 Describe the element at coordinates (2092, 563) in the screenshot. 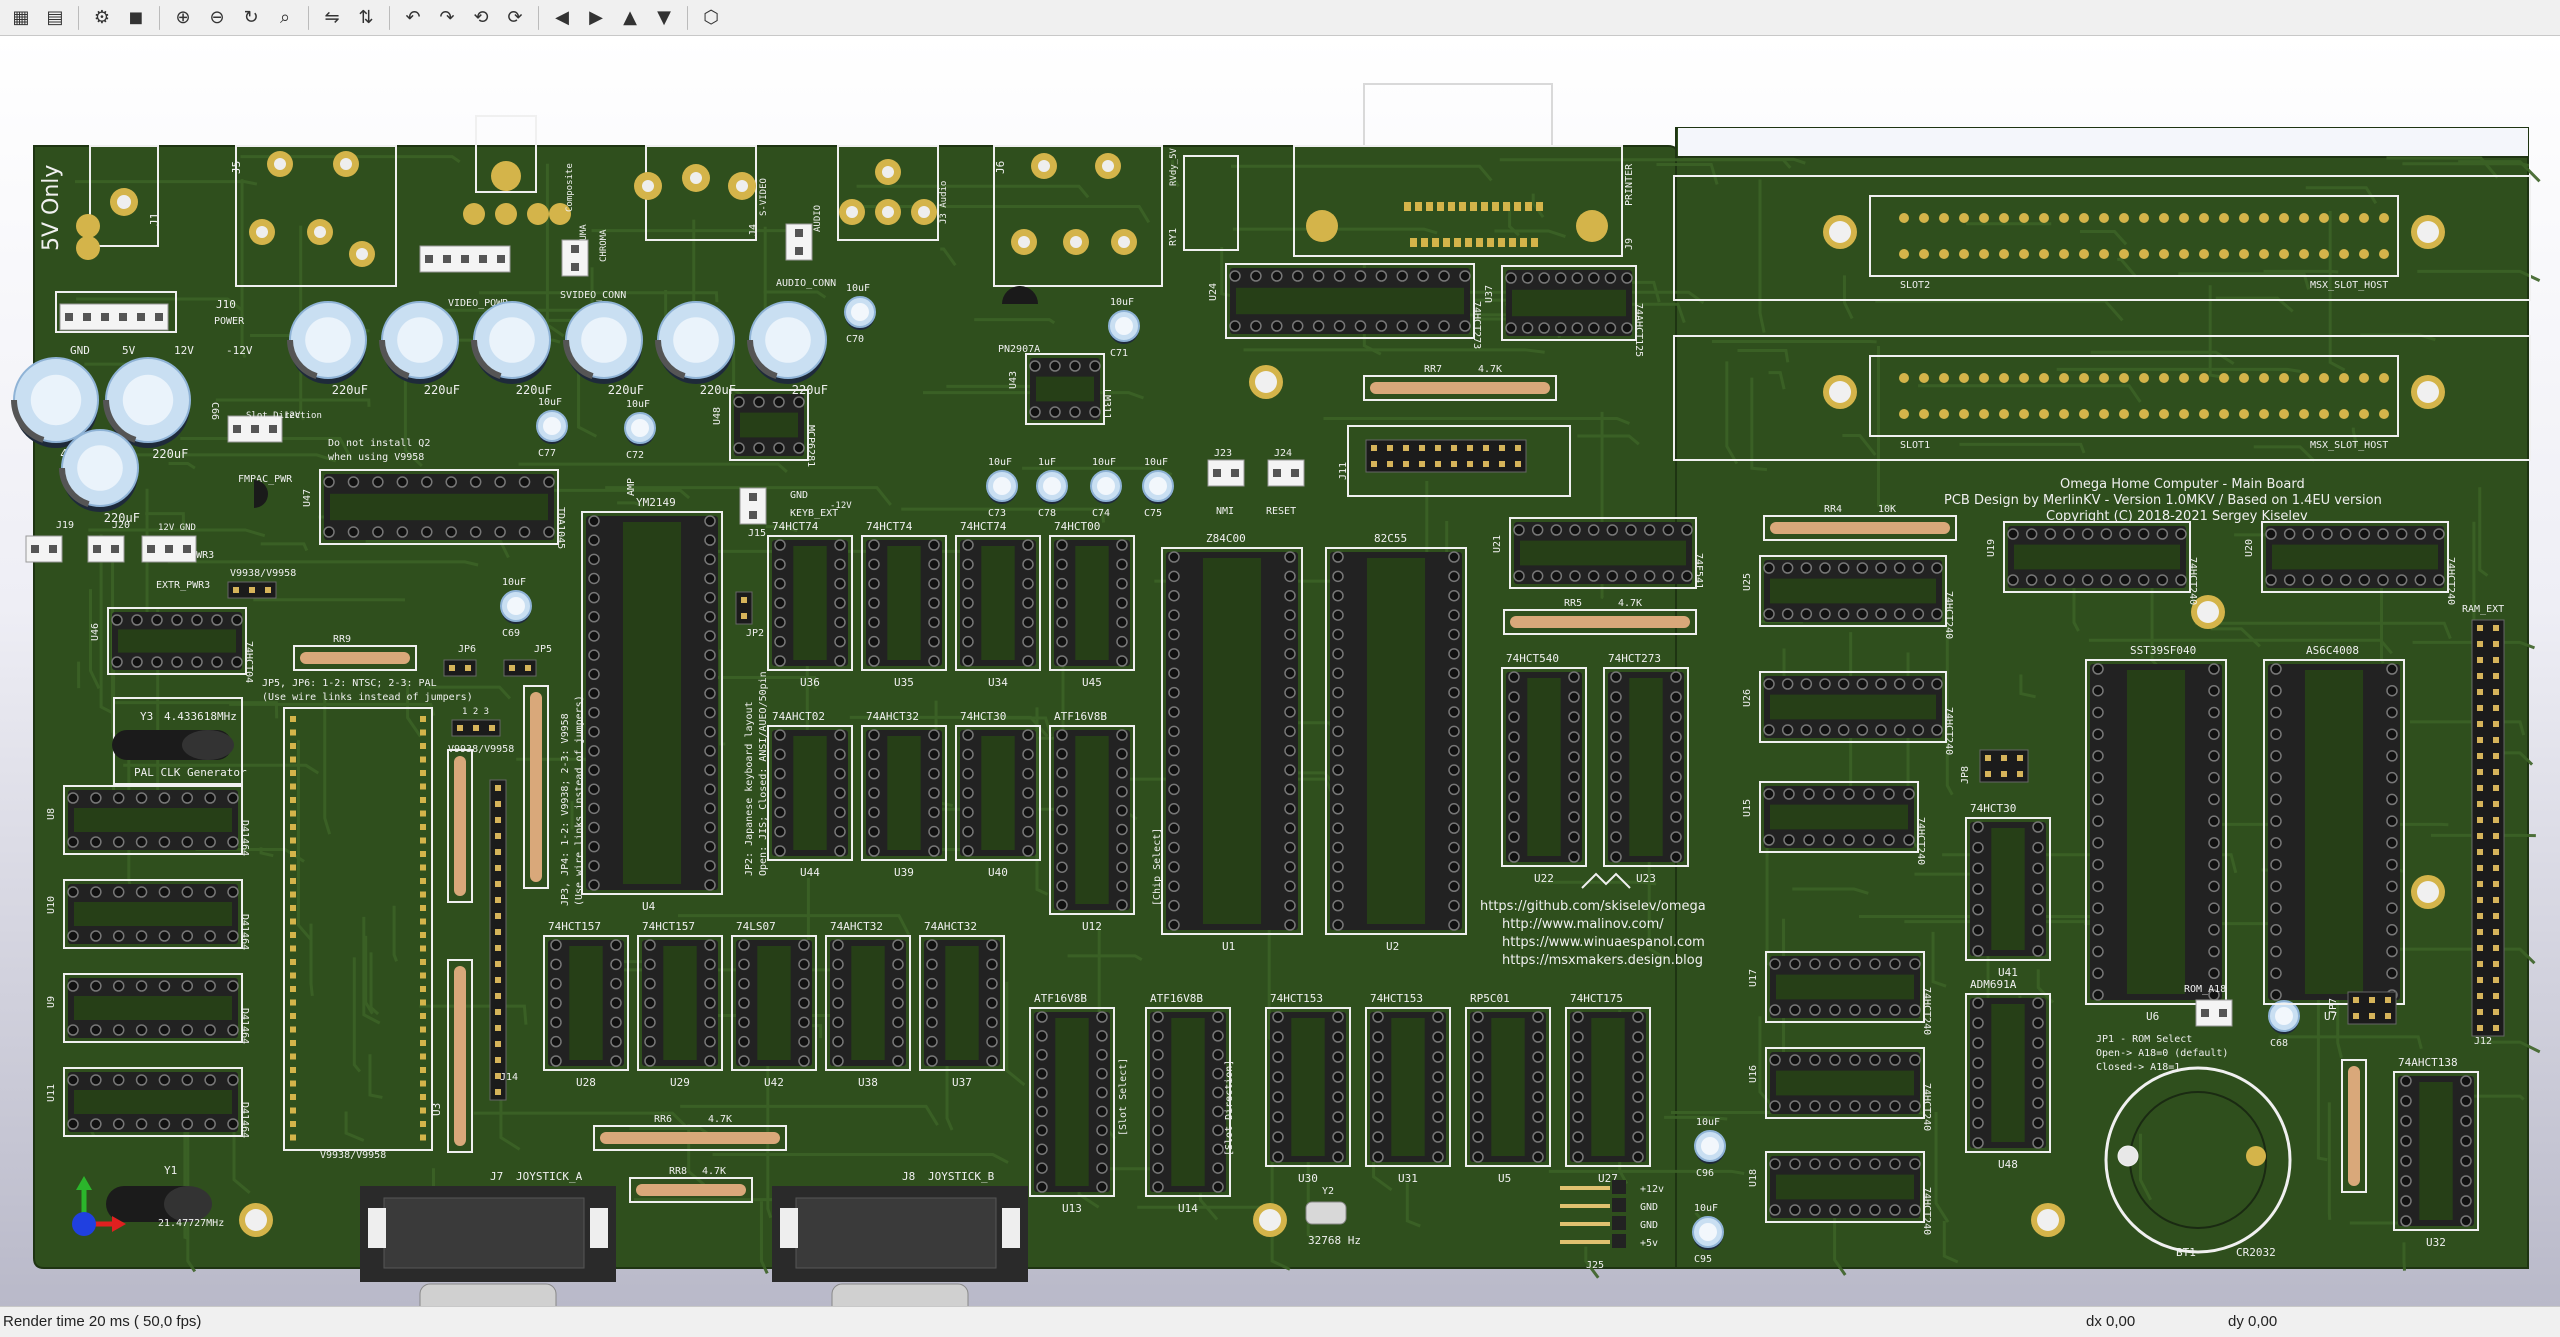

I see `hdip-socket-u19: 74HCT240U19` at that location.